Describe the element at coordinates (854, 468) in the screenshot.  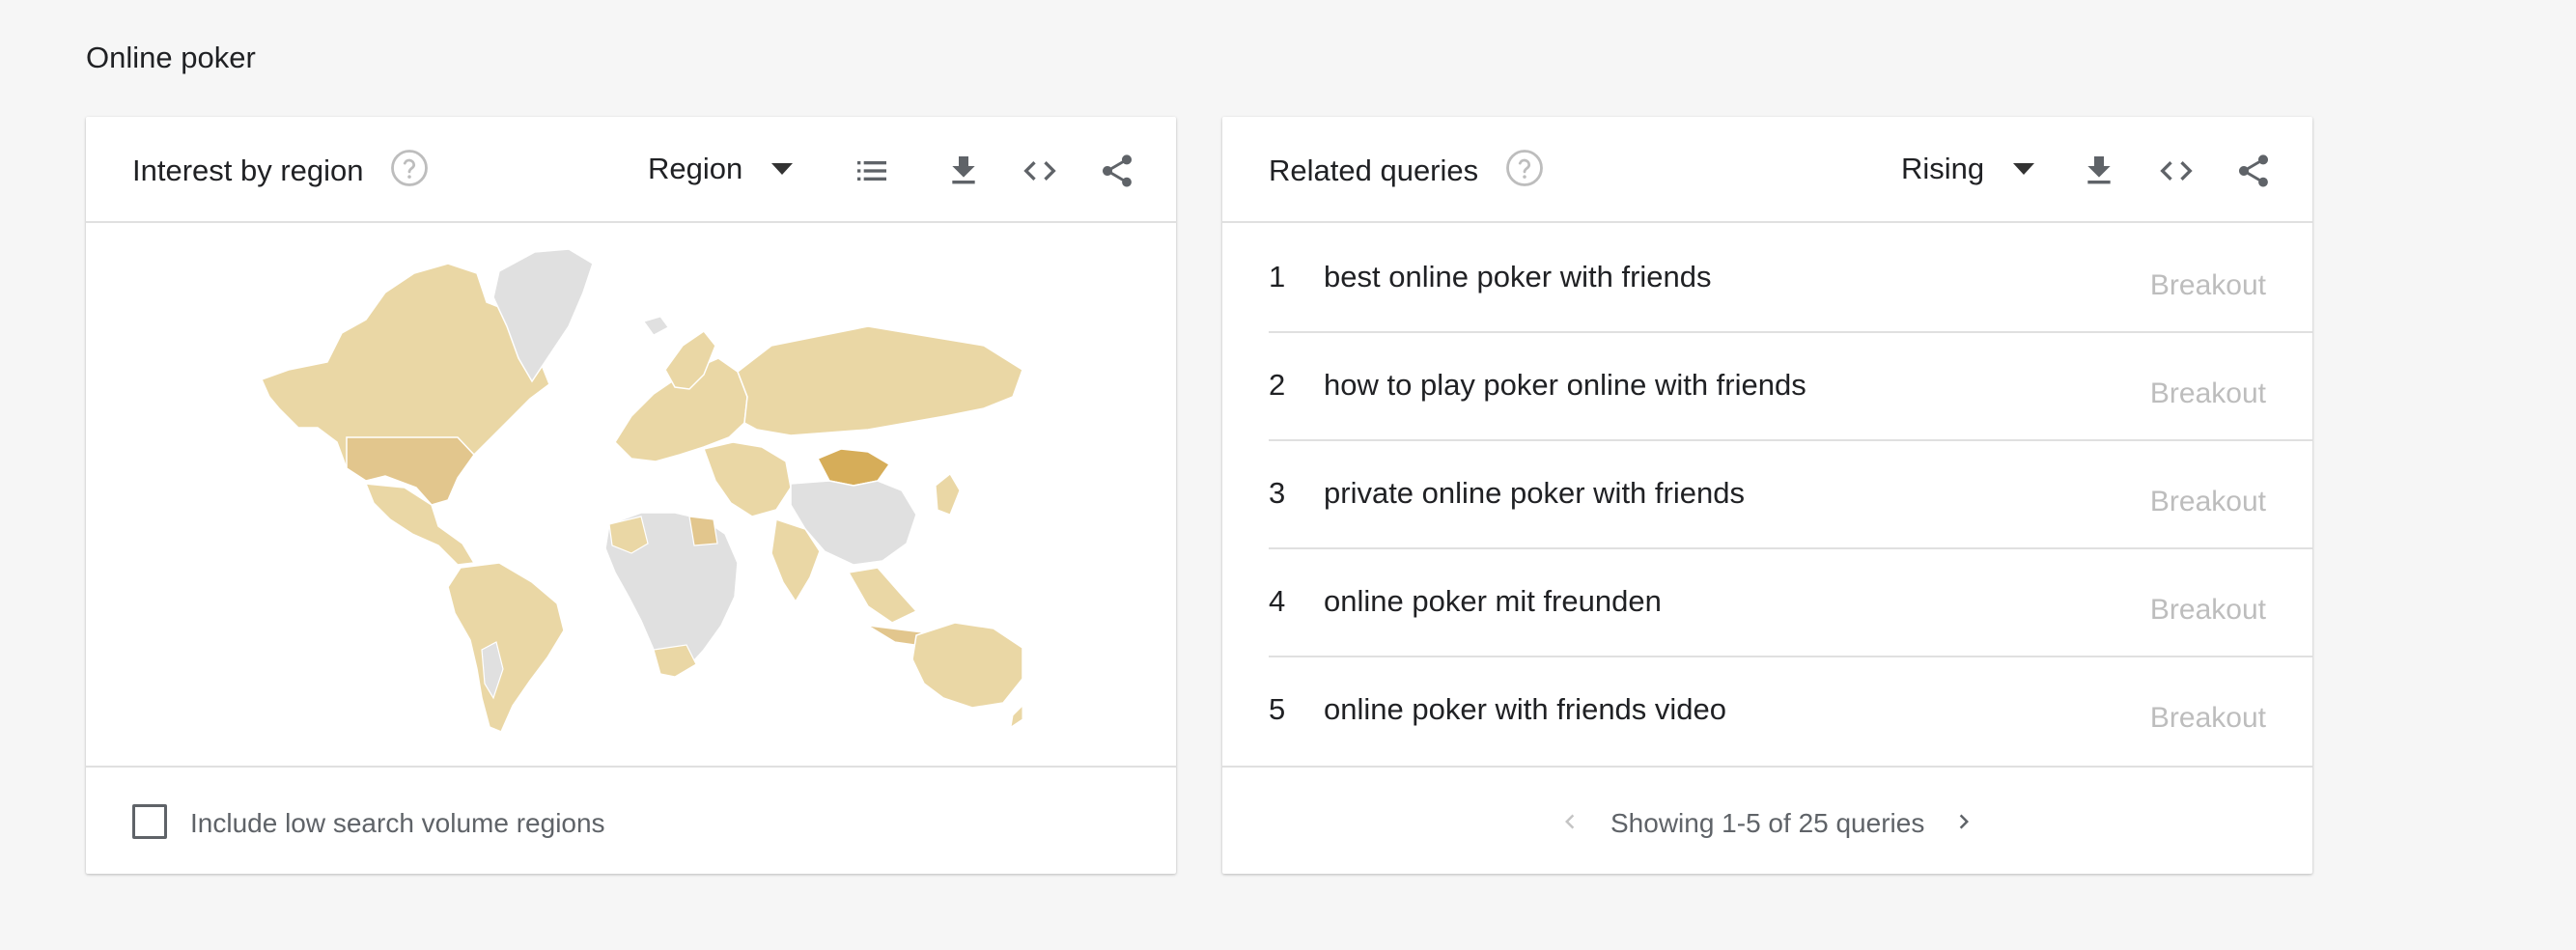
I see `region-mongolia` at that location.